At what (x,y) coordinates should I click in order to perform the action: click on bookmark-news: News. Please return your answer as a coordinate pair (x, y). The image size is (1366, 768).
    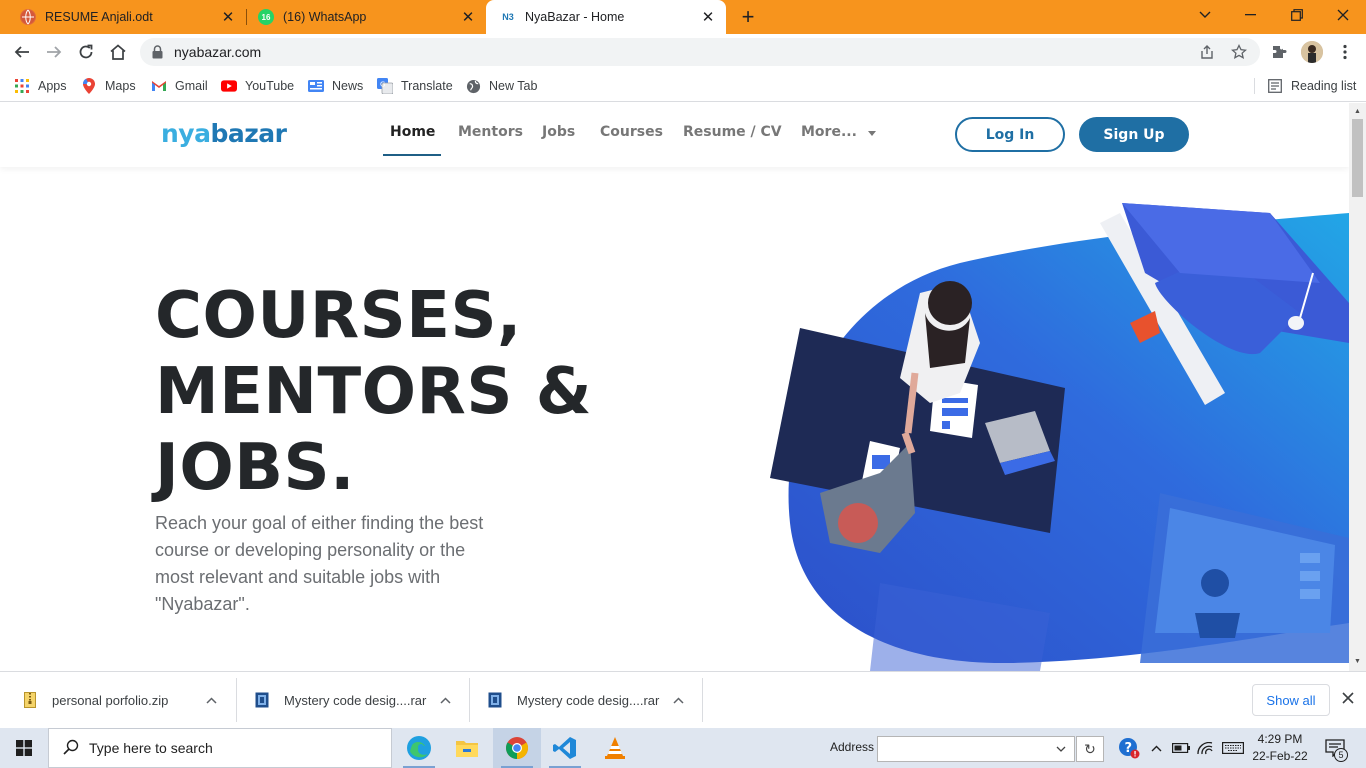
    Looking at the image, I should click on (335, 86).